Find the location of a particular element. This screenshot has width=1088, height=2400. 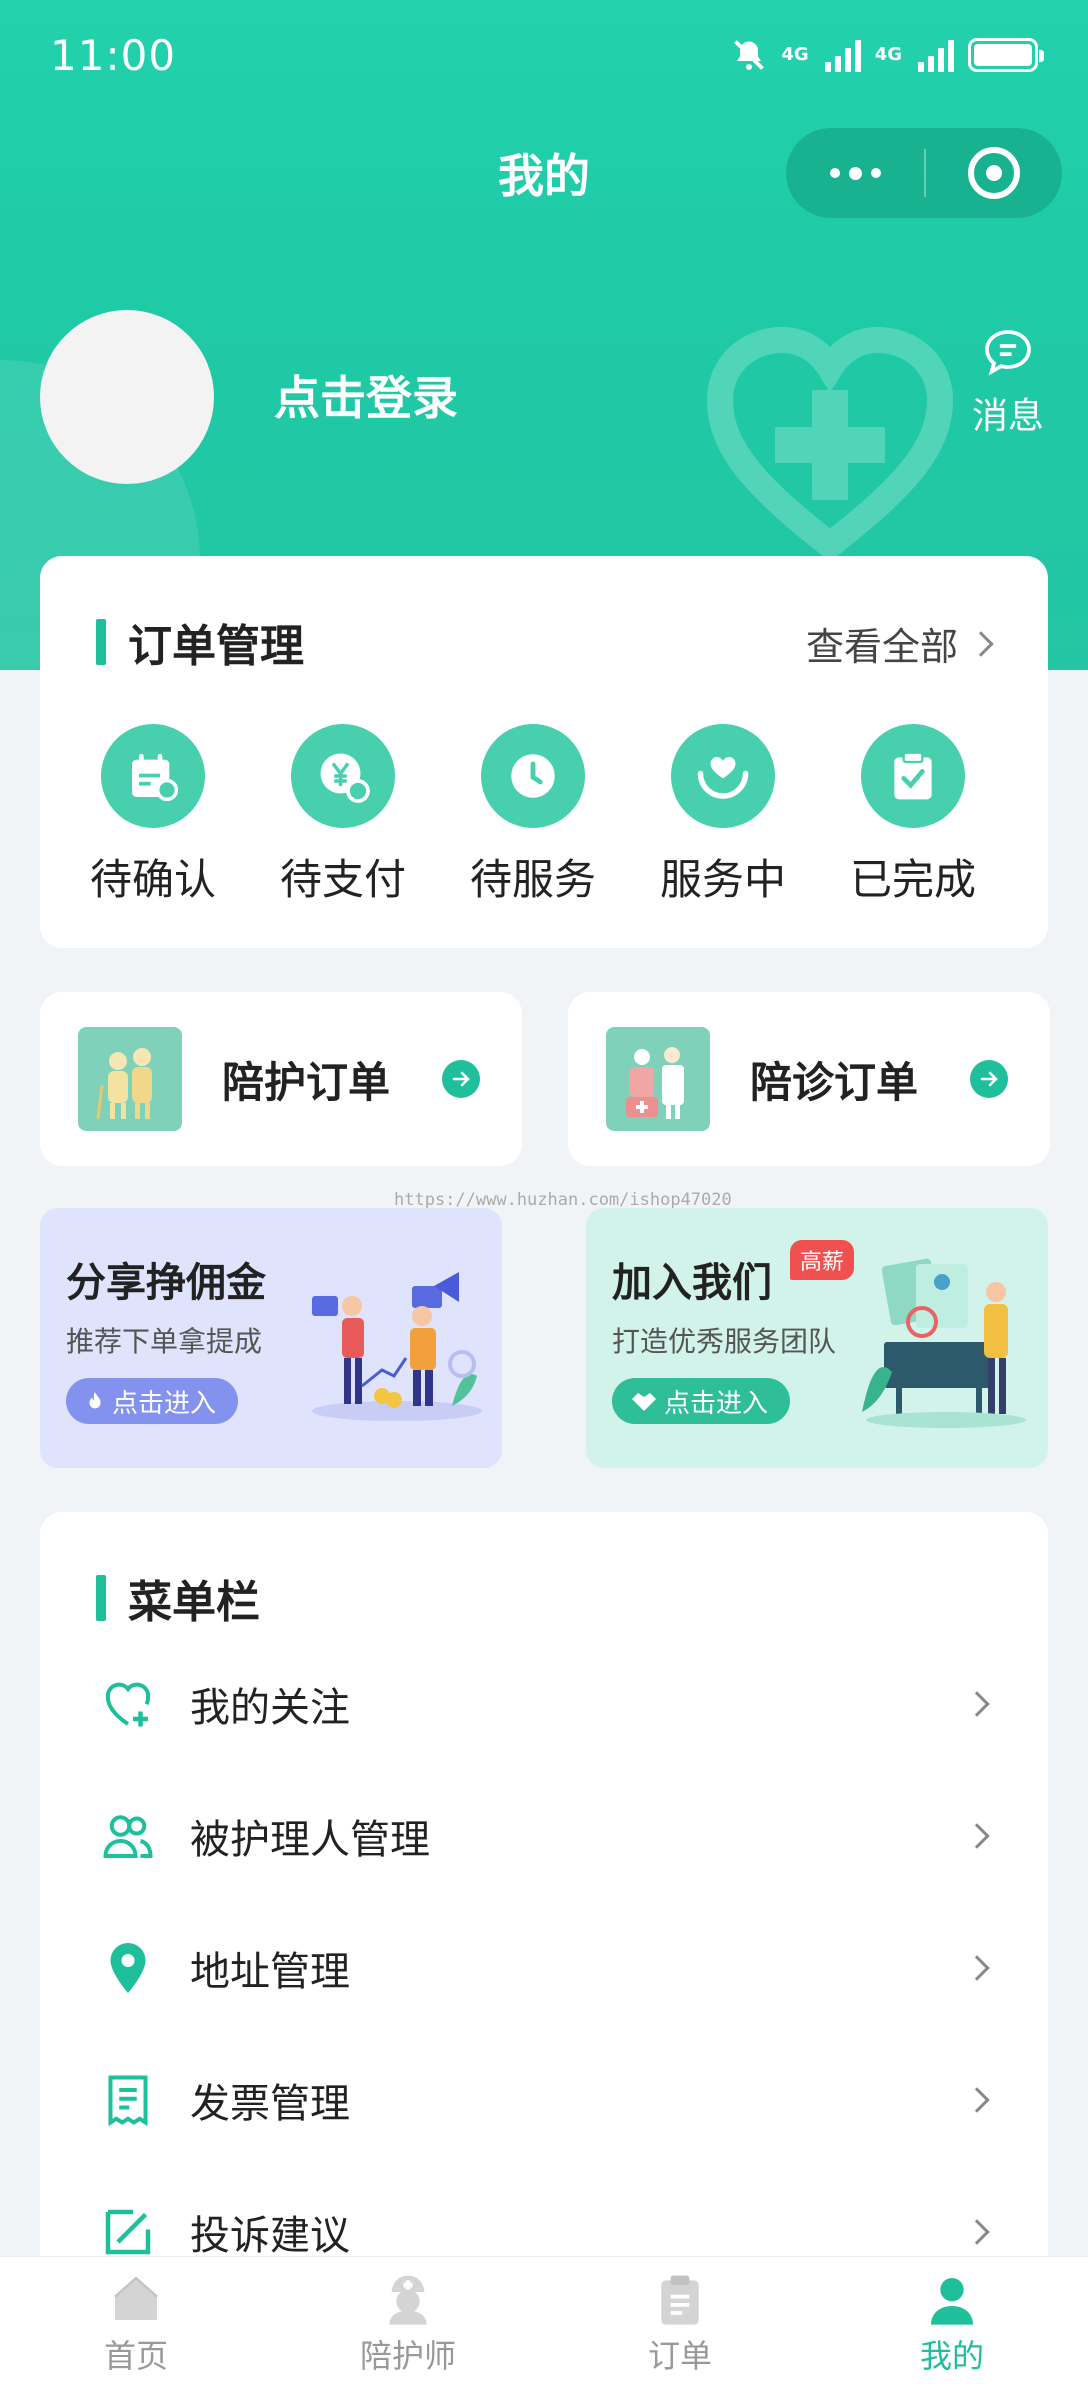

order-status-completed: 已完成 is located at coordinates (913, 815).